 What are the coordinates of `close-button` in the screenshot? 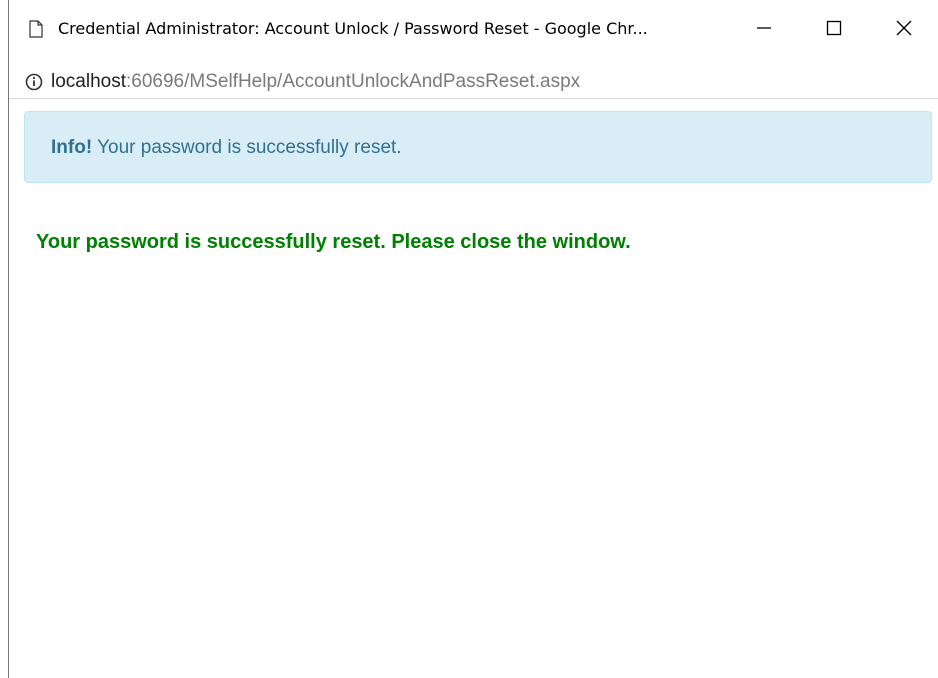 It's located at (904, 30).